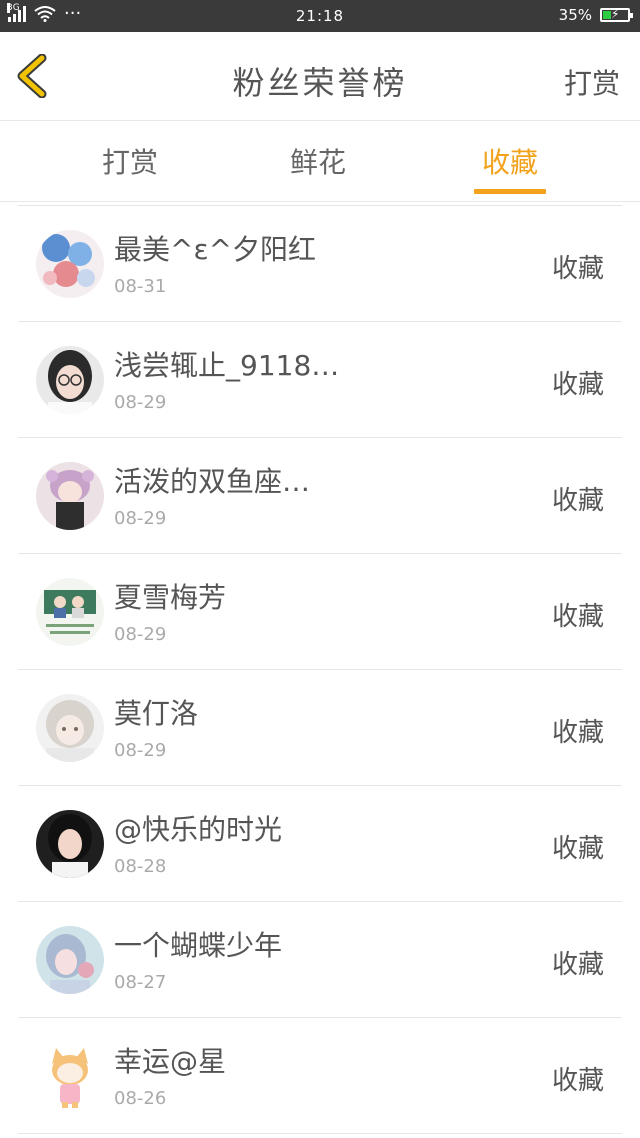 This screenshot has width=640, height=1138. I want to click on status-bar: 3G ··· 21:18 35% ⚡, so click(320, 16).